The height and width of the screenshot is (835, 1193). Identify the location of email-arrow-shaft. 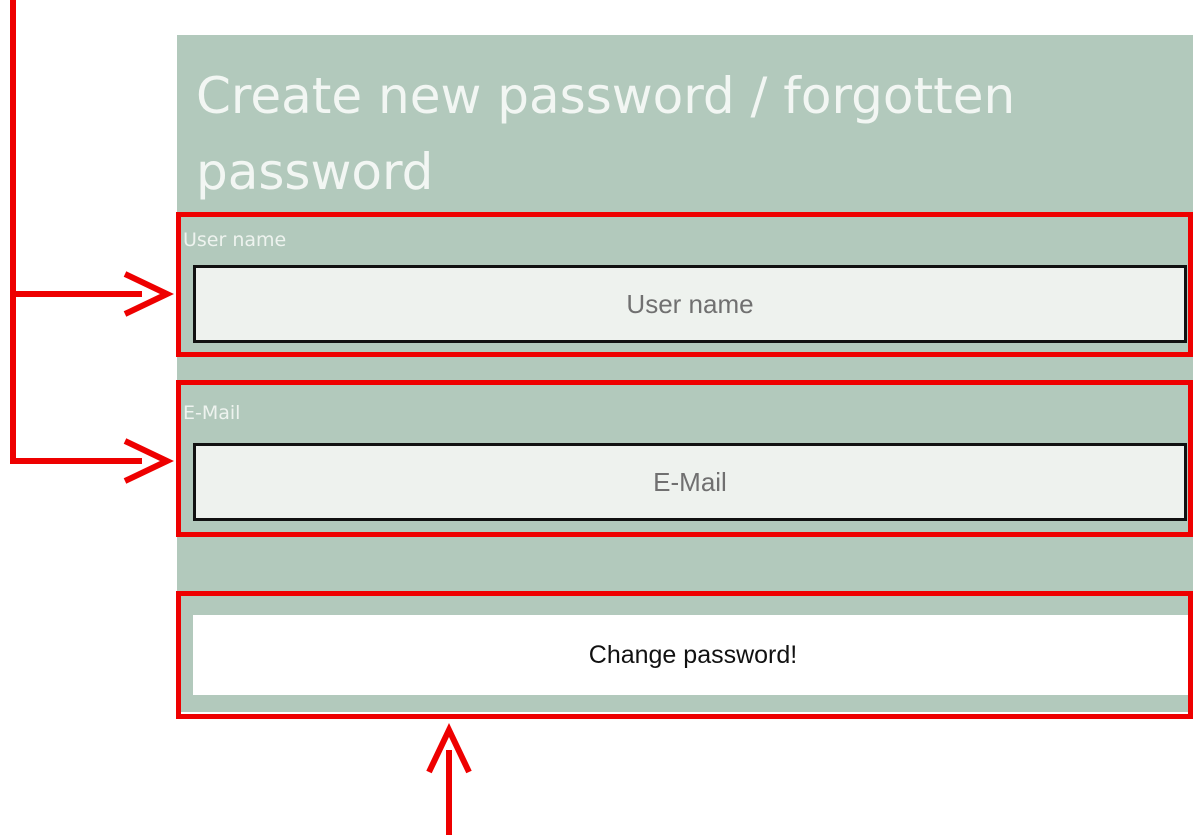
(76, 461).